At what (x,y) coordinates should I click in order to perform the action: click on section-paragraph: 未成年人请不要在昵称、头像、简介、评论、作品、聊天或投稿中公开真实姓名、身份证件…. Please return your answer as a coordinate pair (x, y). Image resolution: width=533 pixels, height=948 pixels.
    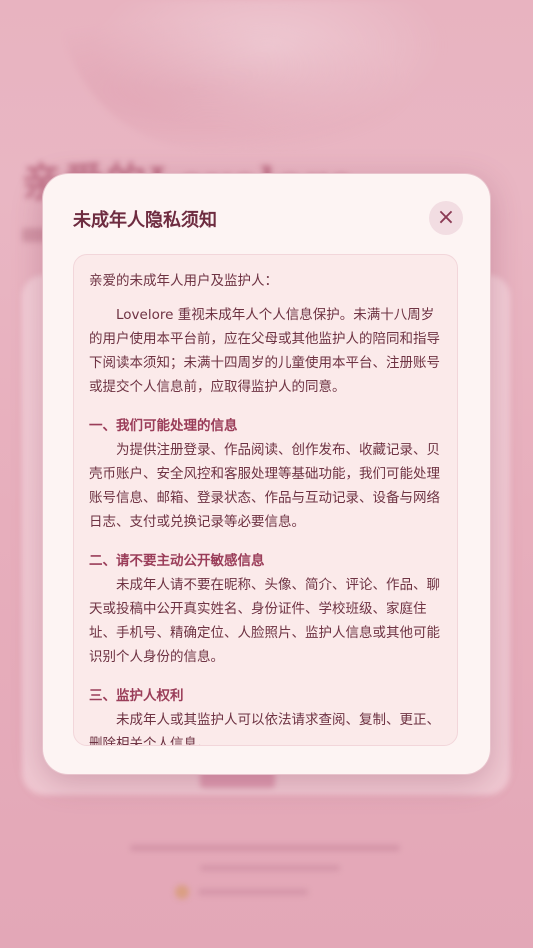
    Looking at the image, I should click on (264, 621).